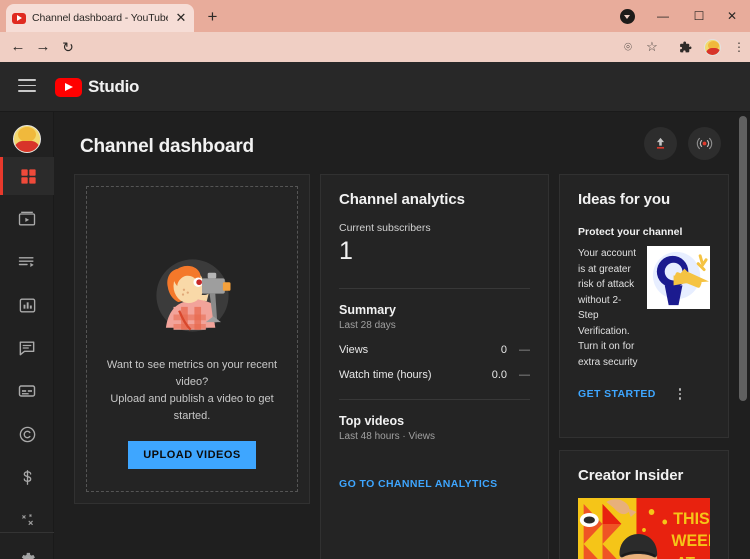  What do you see at coordinates (699, 16) in the screenshot?
I see `maximize-button: ☐` at bounding box center [699, 16].